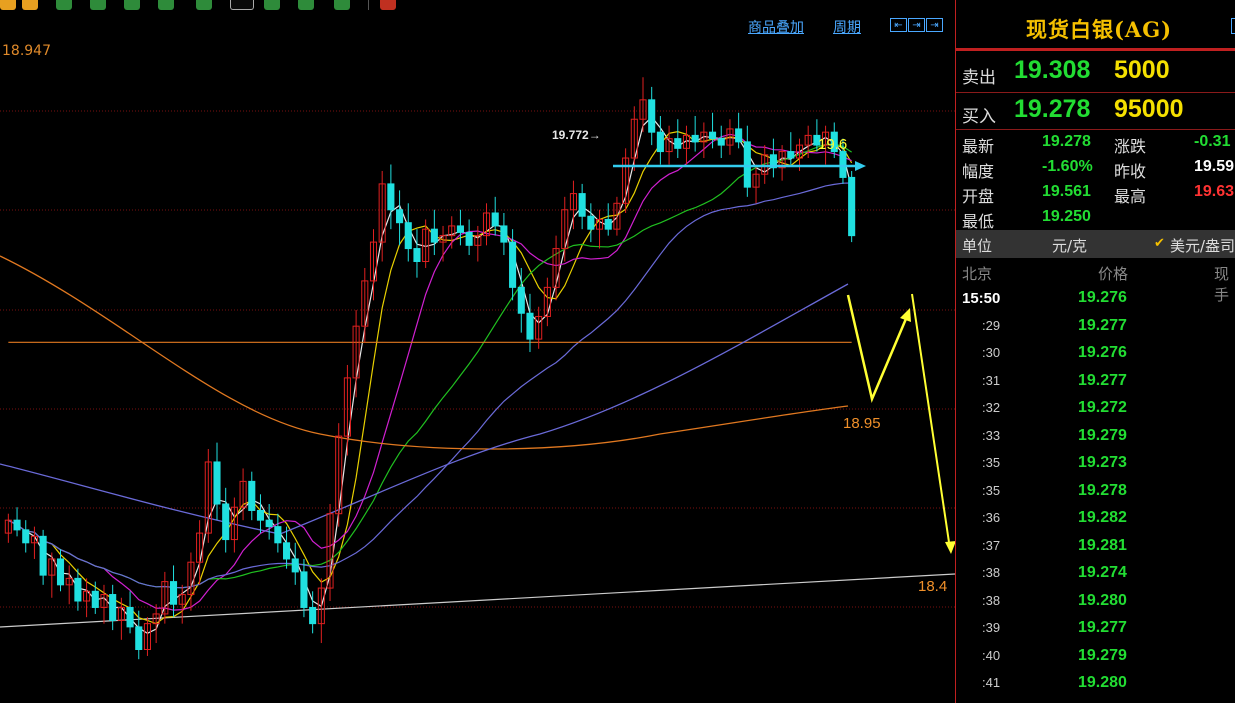  What do you see at coordinates (1214, 191) in the screenshot?
I see `stat-value: 19.63` at bounding box center [1214, 191].